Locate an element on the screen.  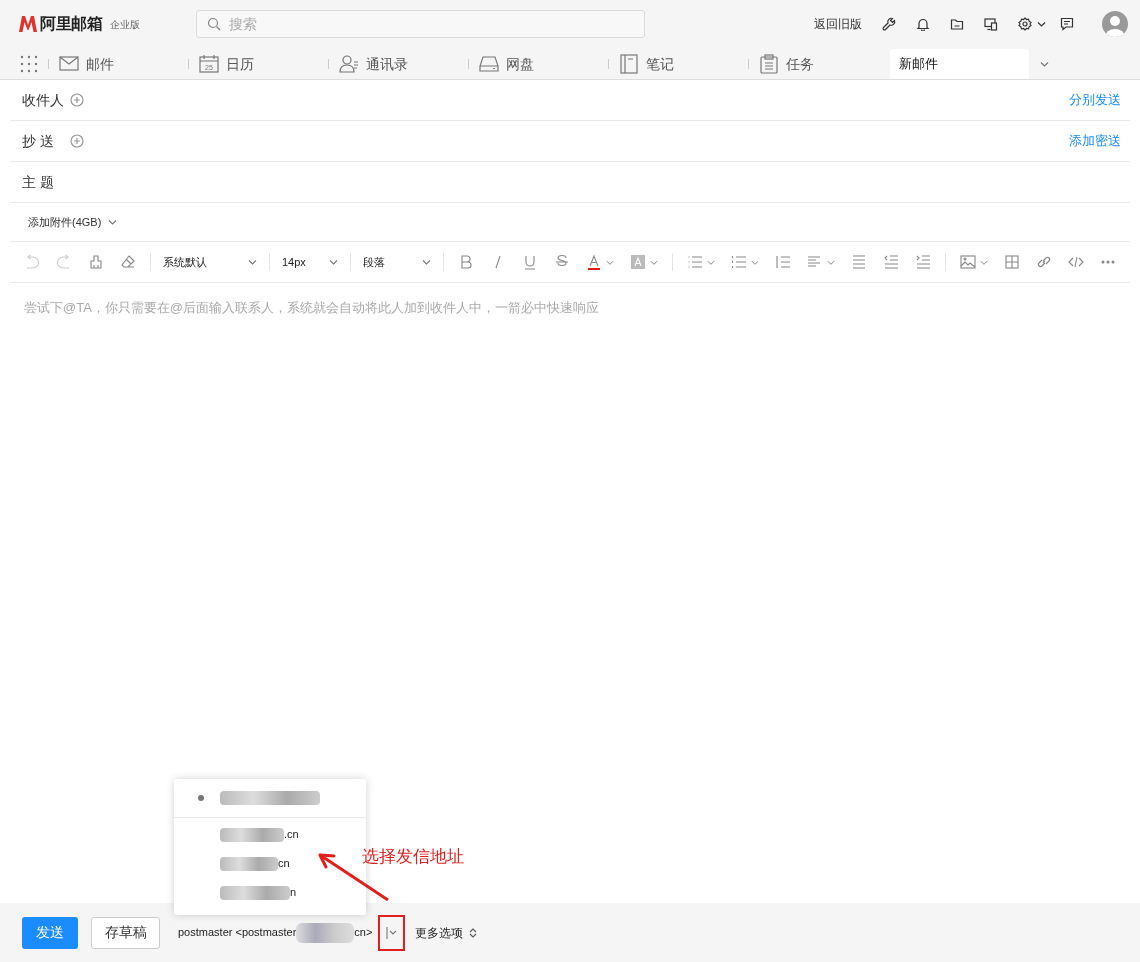
nav-tab: 邮件 is located at coordinates (123, 64).